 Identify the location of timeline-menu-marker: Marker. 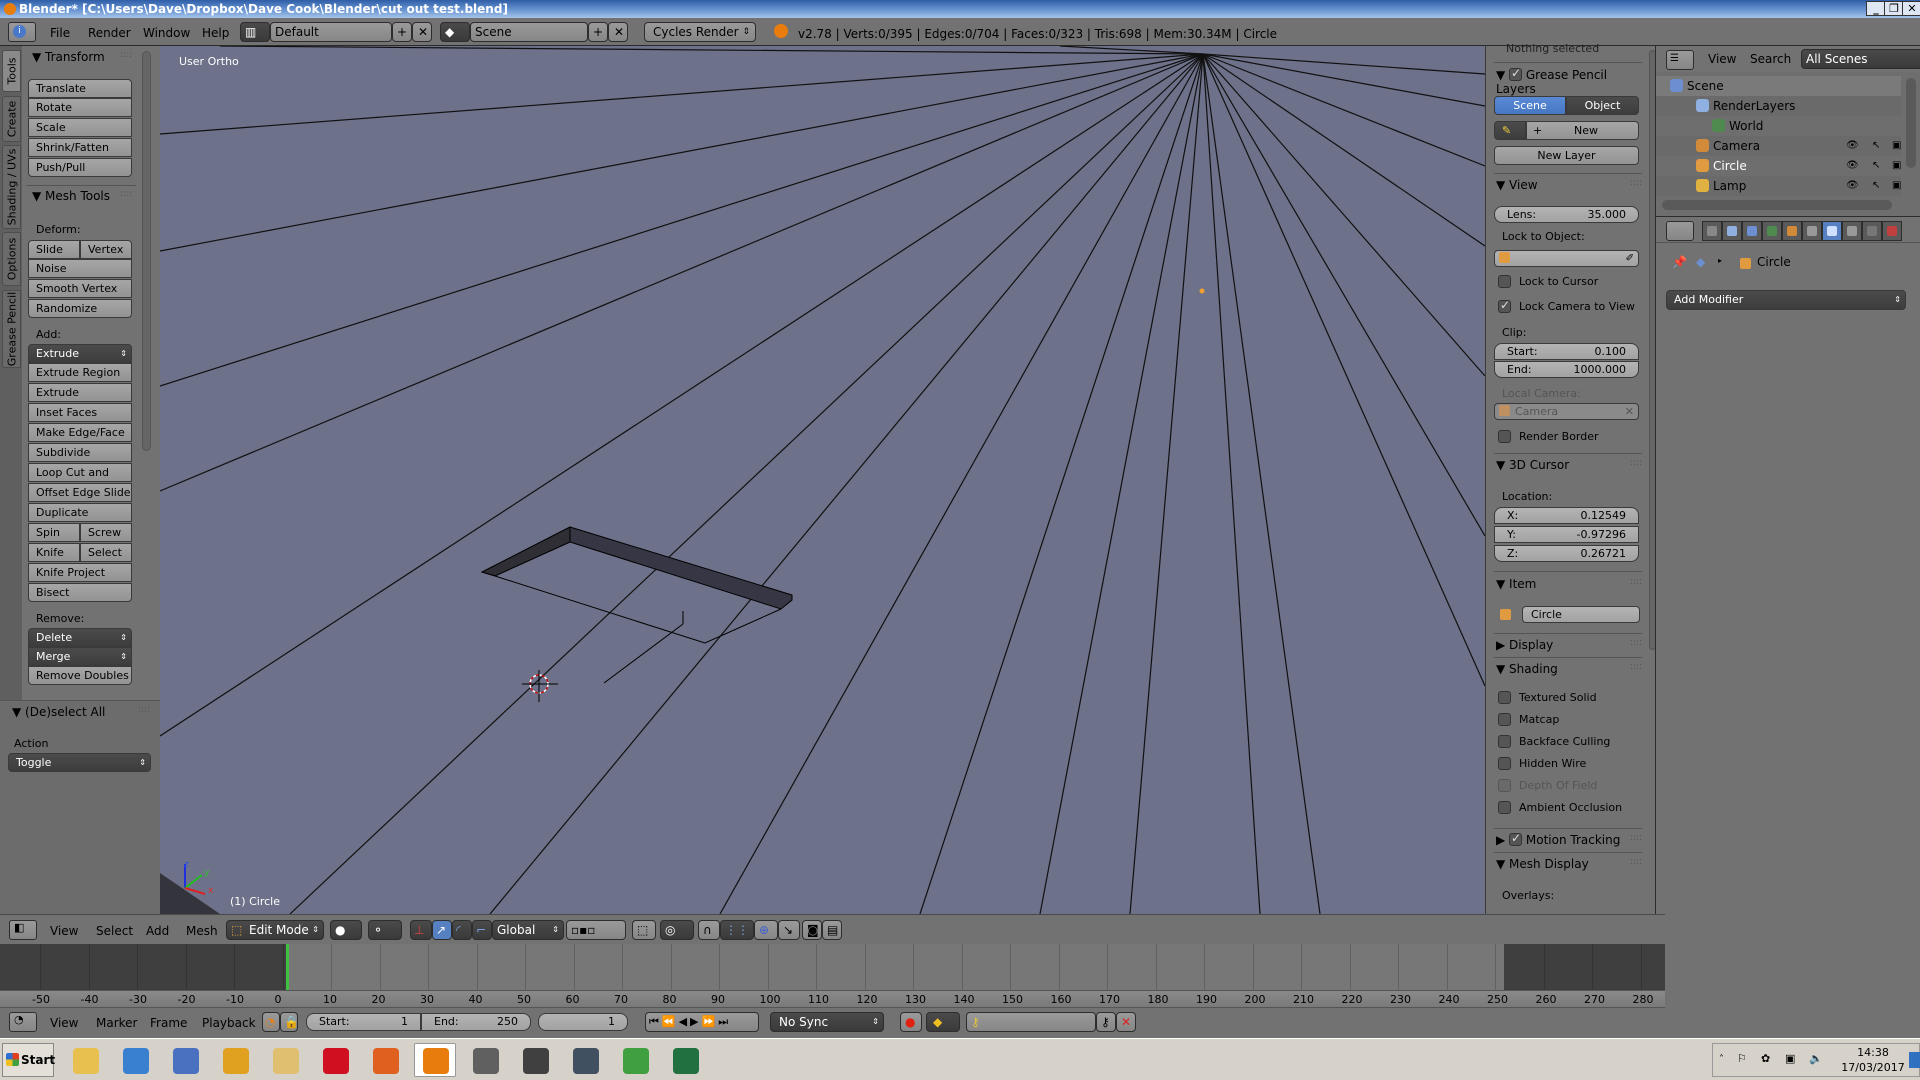
(116, 1023).